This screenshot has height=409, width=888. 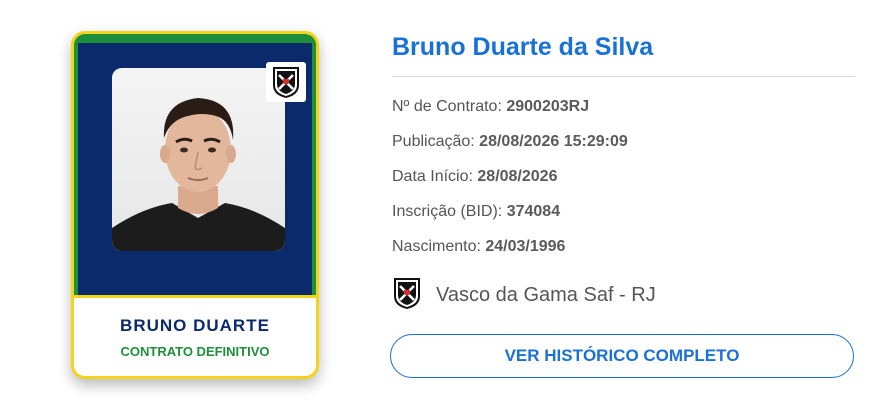 I want to click on player-full-name: Bruno Duarte da Silva, so click(x=523, y=47).